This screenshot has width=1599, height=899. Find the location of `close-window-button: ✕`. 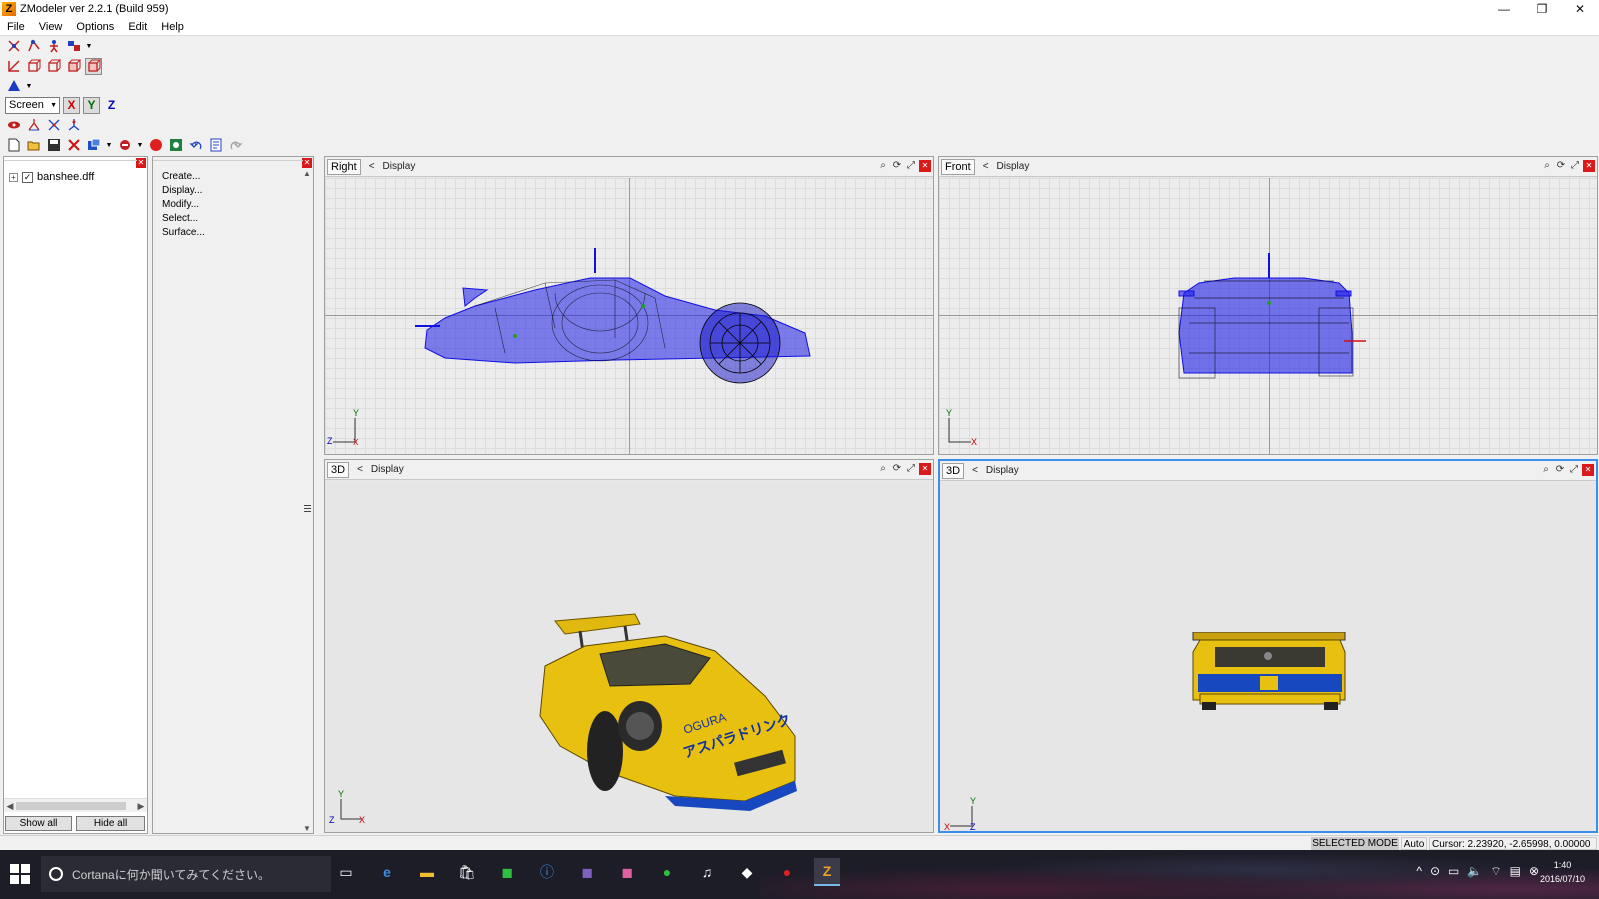

close-window-button: ✕ is located at coordinates (1580, 9).